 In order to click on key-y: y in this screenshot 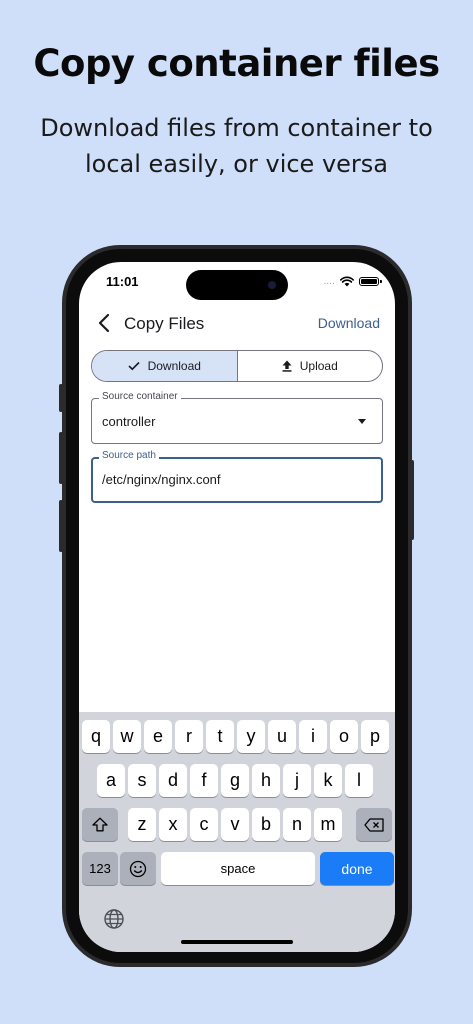, I will do `click(251, 736)`.